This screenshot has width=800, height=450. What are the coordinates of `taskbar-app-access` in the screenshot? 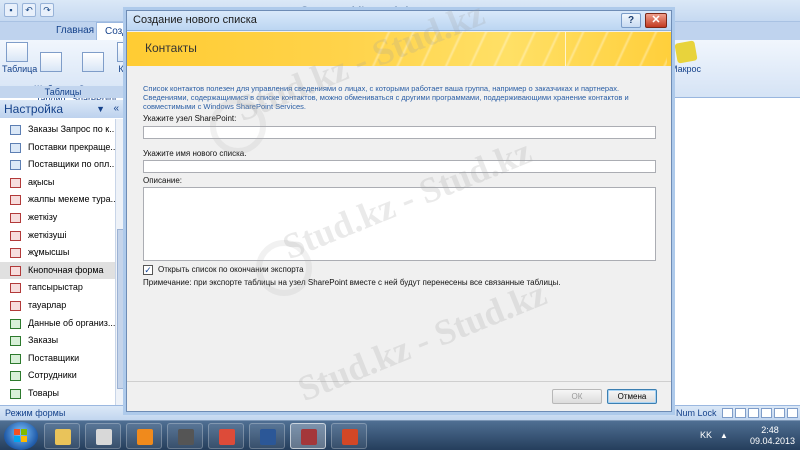 It's located at (308, 436).